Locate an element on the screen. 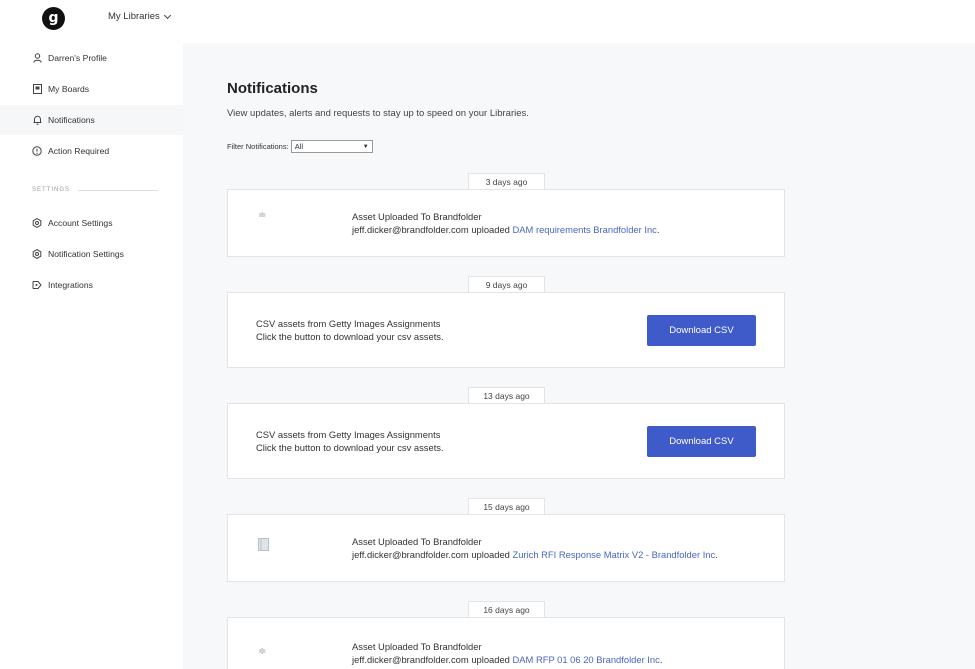 This screenshot has height=669, width=975. sidebar-item-notification-settings: Notification Settings is located at coordinates (91, 254).